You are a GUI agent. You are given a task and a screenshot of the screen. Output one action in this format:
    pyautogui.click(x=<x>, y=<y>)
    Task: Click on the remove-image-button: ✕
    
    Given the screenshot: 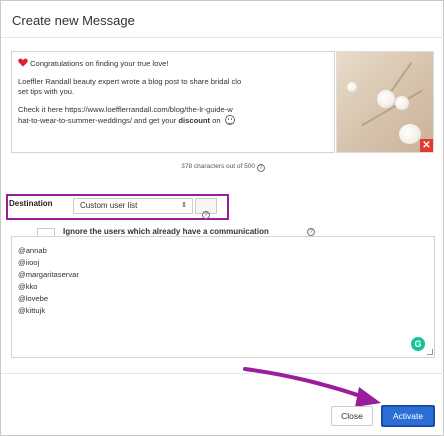 What is the action you would take?
    pyautogui.click(x=426, y=145)
    